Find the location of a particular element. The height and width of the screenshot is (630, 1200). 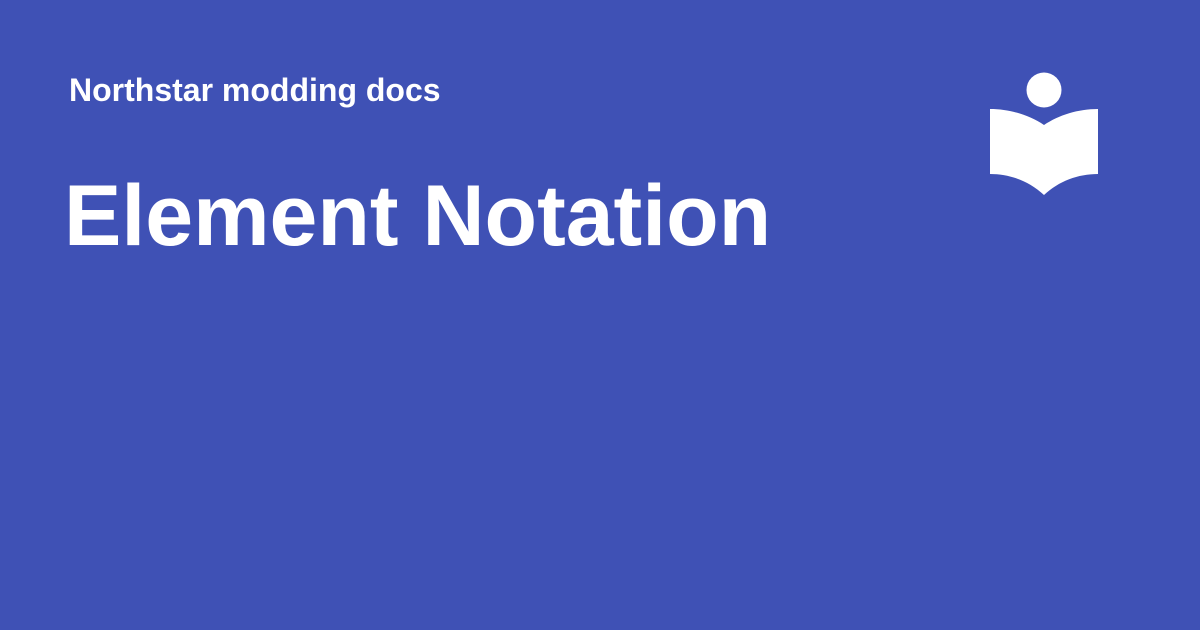

book-reader-icon is located at coordinates (1044, 133).